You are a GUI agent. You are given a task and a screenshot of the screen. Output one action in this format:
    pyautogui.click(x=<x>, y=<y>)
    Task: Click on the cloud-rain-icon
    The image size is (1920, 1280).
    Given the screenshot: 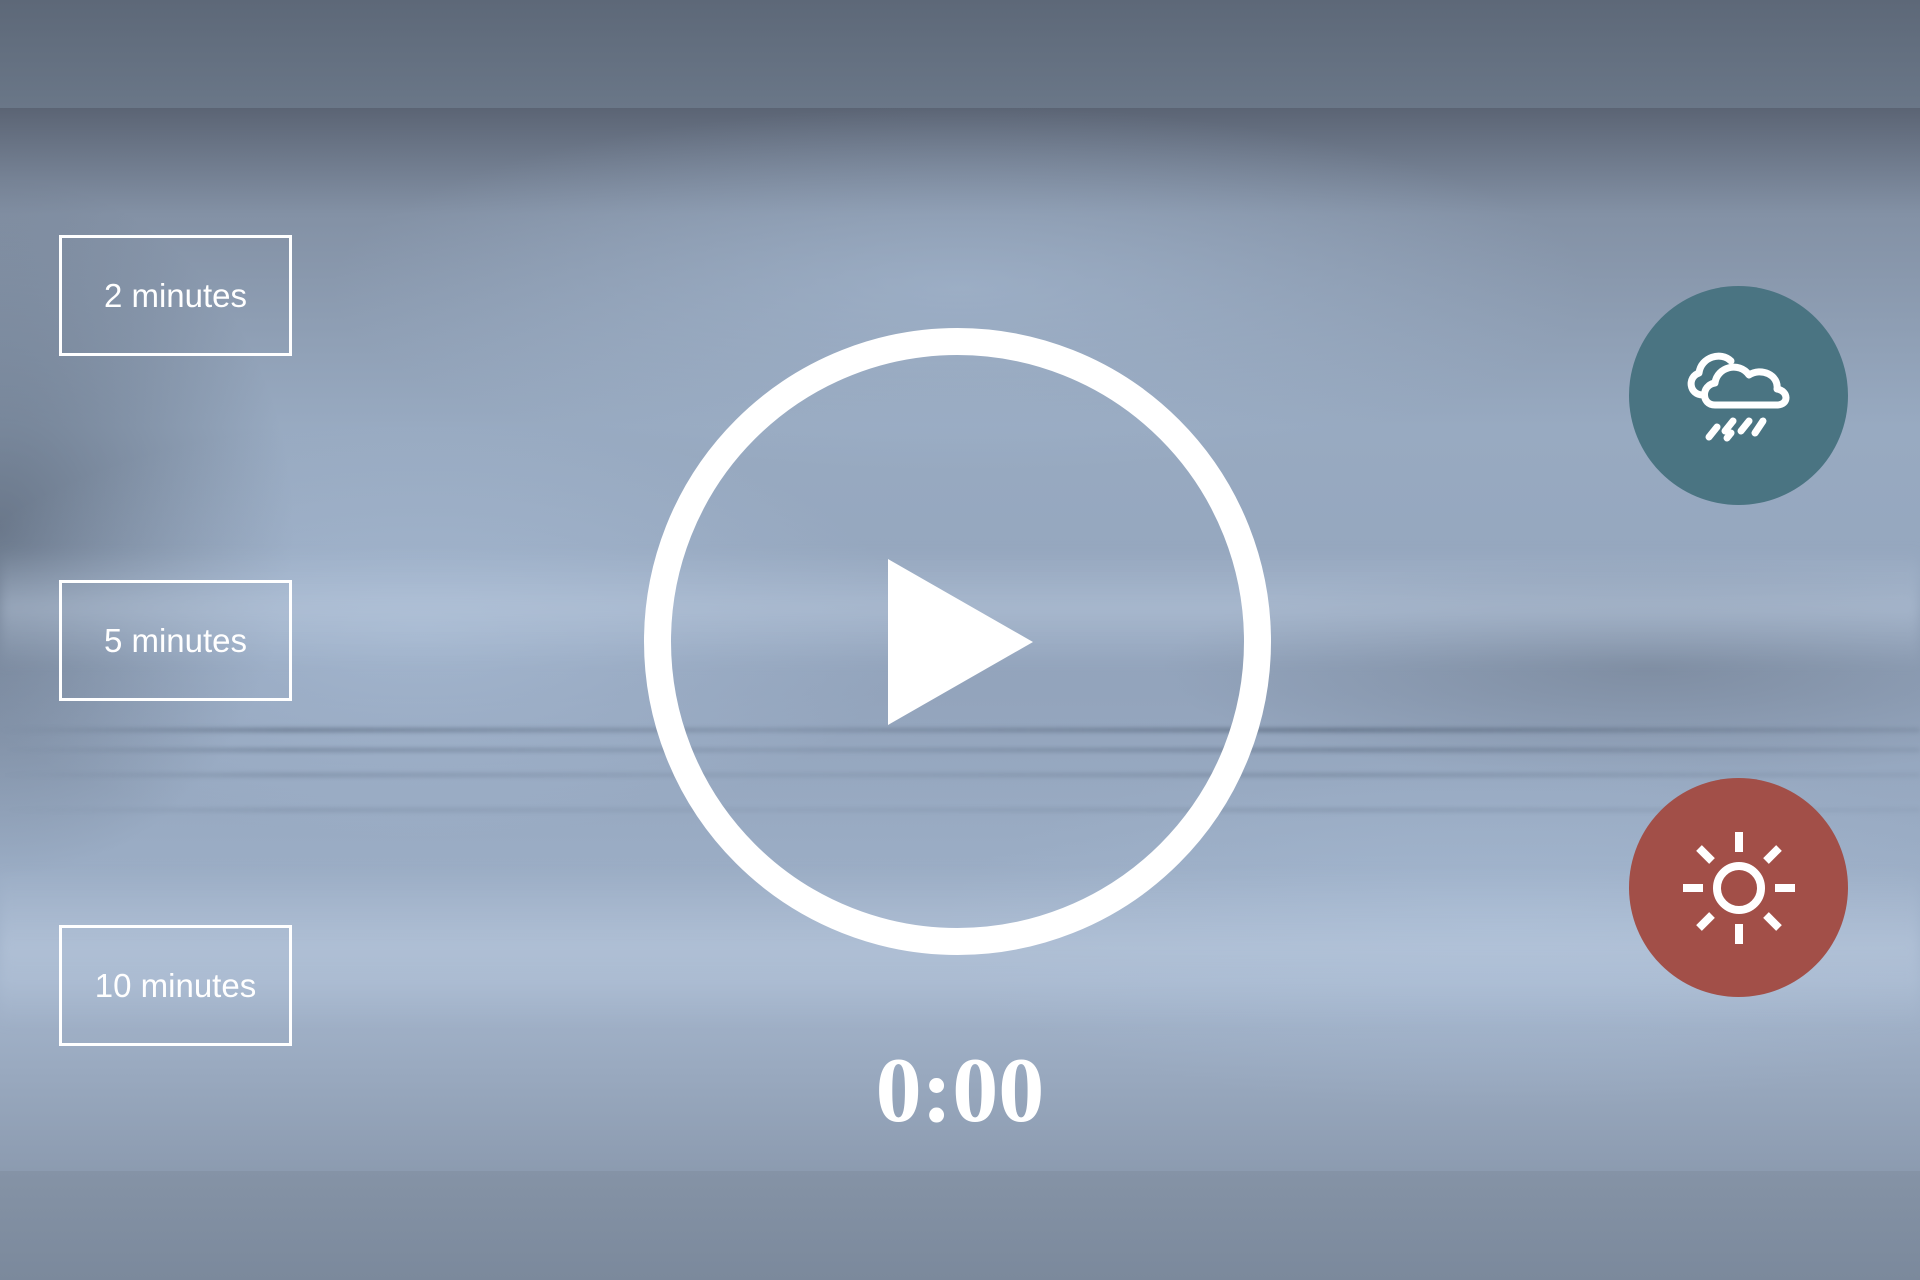 What is the action you would take?
    pyautogui.click(x=1738, y=396)
    